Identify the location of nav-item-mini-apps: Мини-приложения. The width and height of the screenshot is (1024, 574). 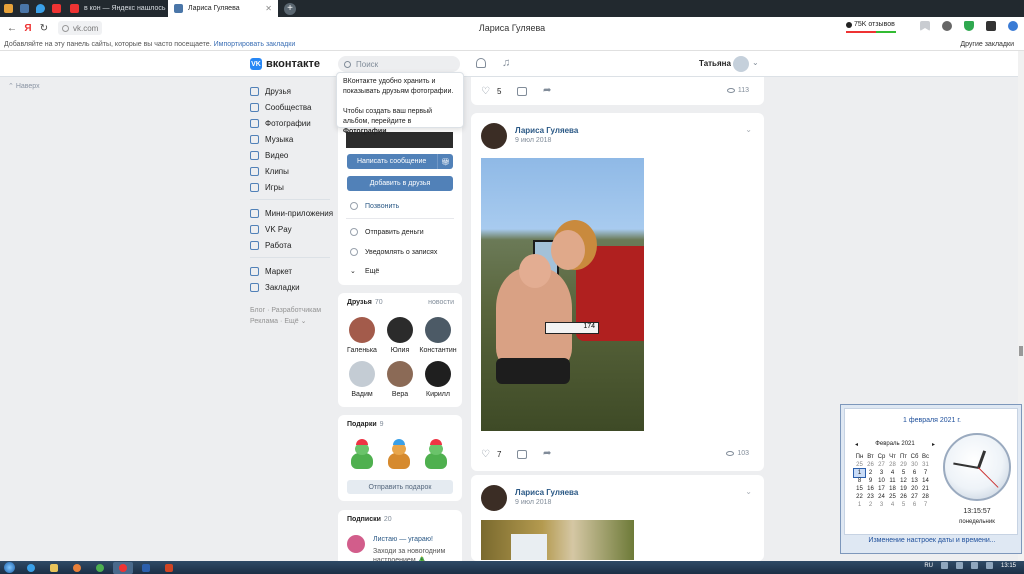
(295, 213).